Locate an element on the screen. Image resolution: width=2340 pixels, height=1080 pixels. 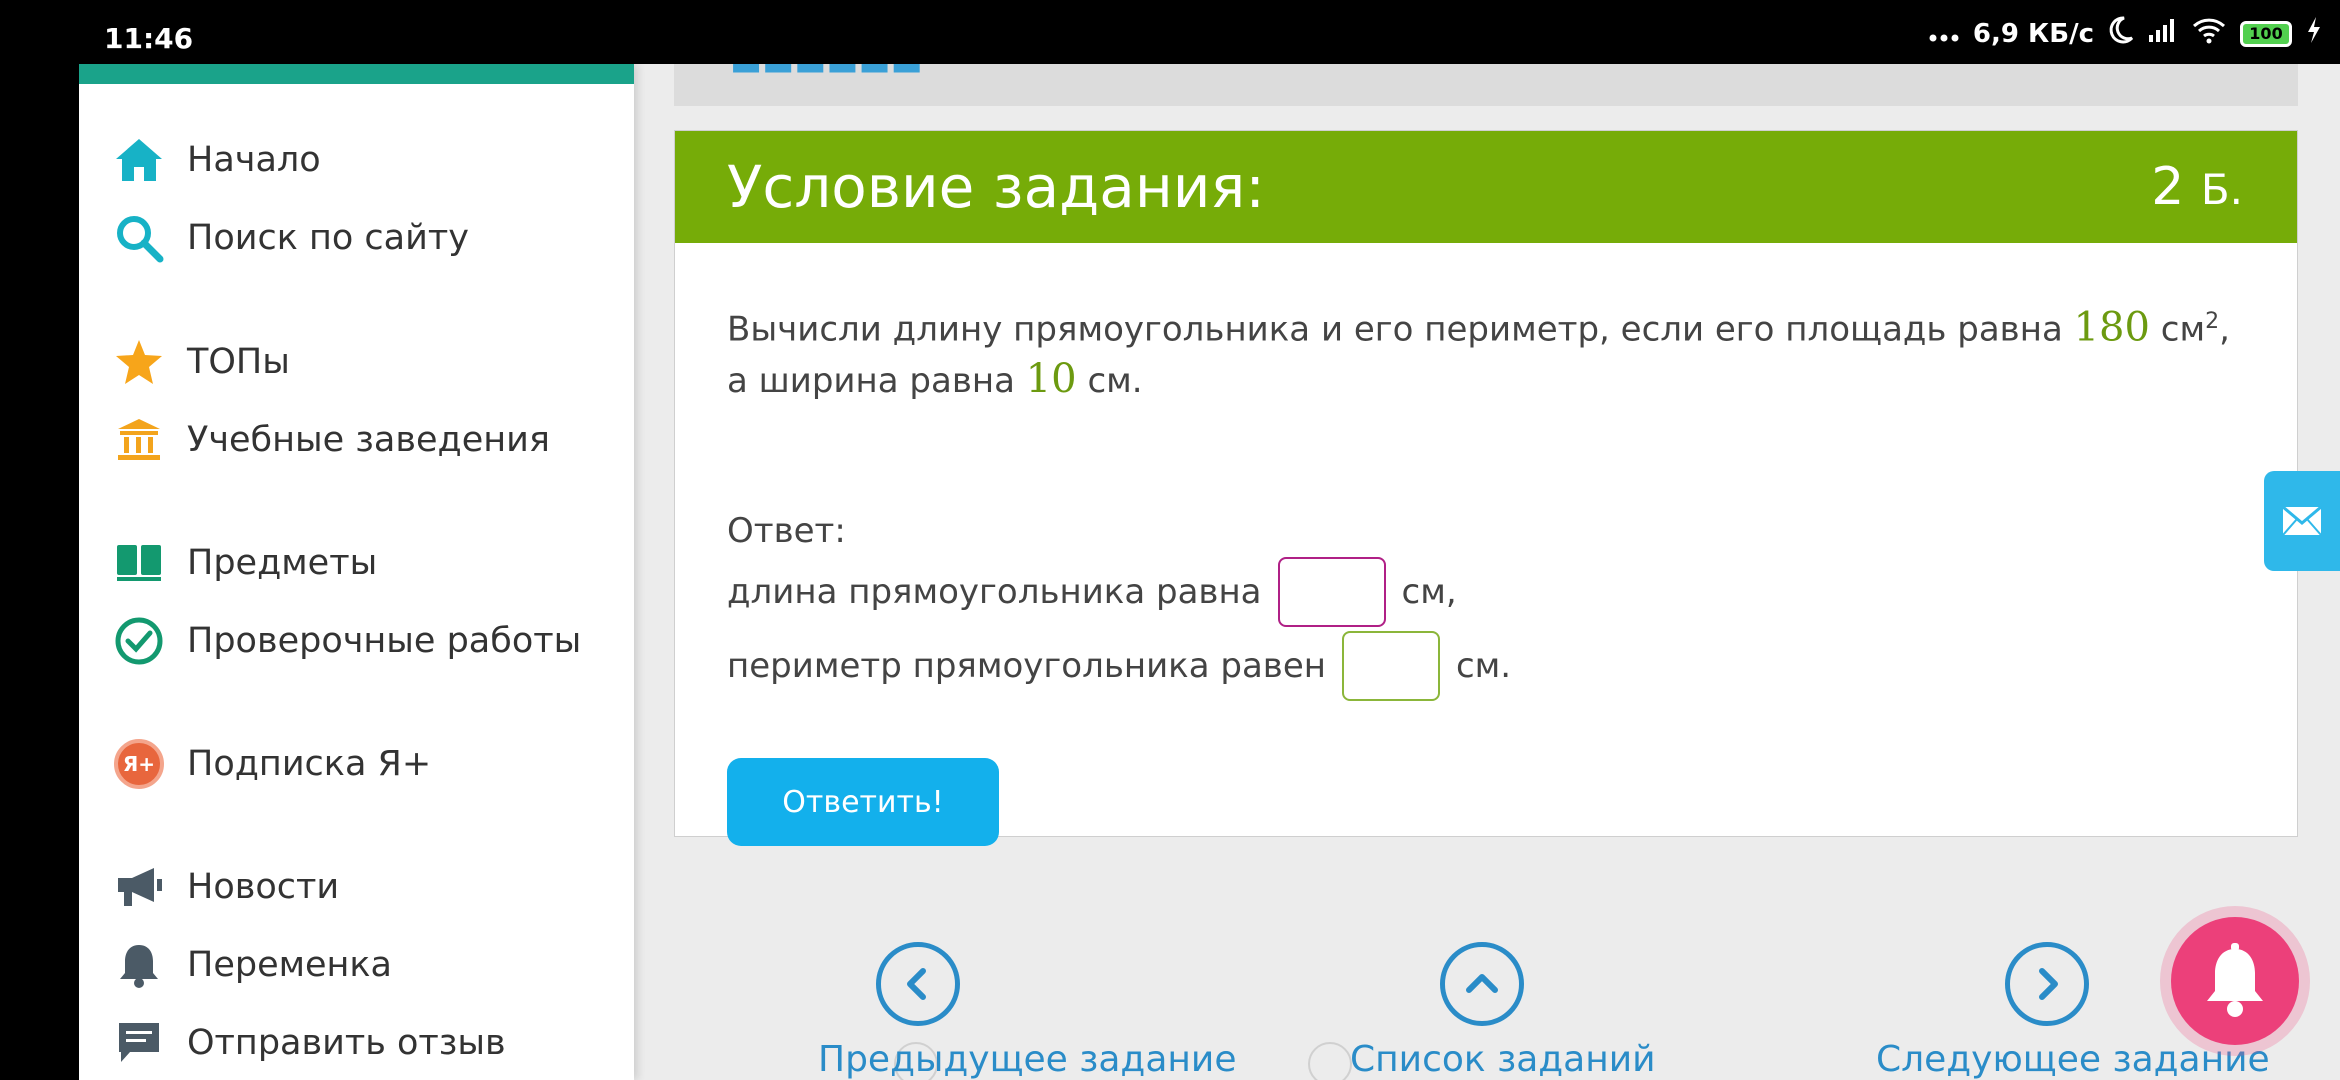
sidebar-item-label: Учебные заведения is located at coordinates (368, 440).